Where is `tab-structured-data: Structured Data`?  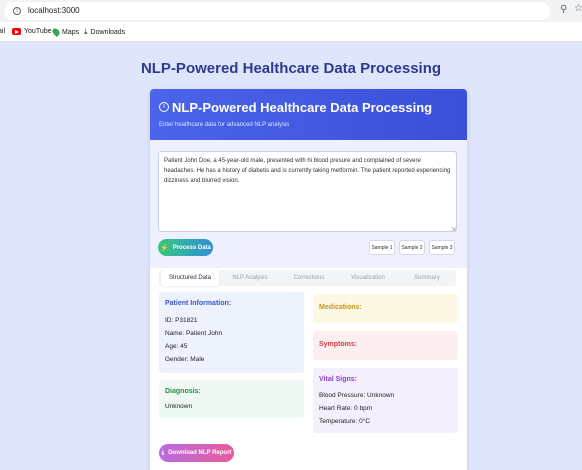 tab-structured-data: Structured Data is located at coordinates (190, 278).